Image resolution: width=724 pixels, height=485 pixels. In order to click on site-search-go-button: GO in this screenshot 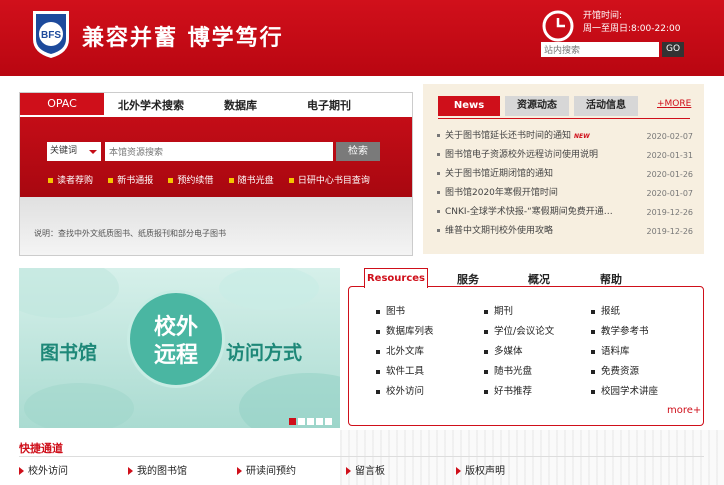, I will do `click(673, 49)`.